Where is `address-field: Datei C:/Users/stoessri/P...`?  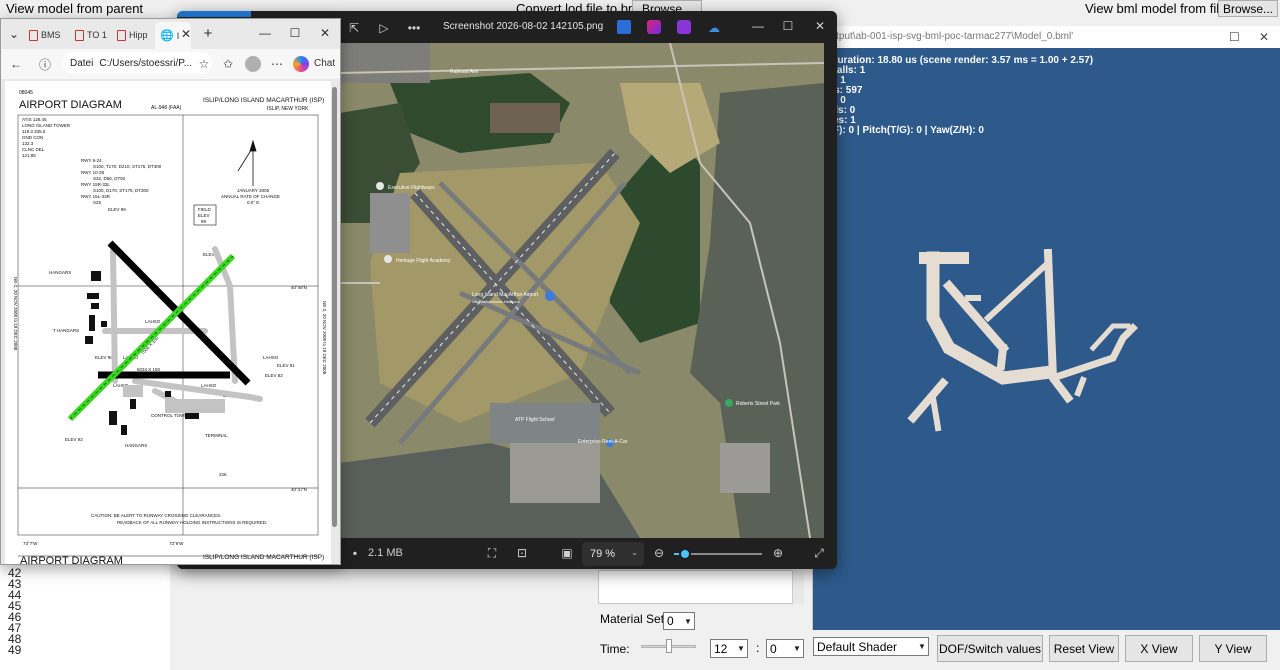
address-field: Datei C:/Users/stoessri/P... is located at coordinates (137, 63).